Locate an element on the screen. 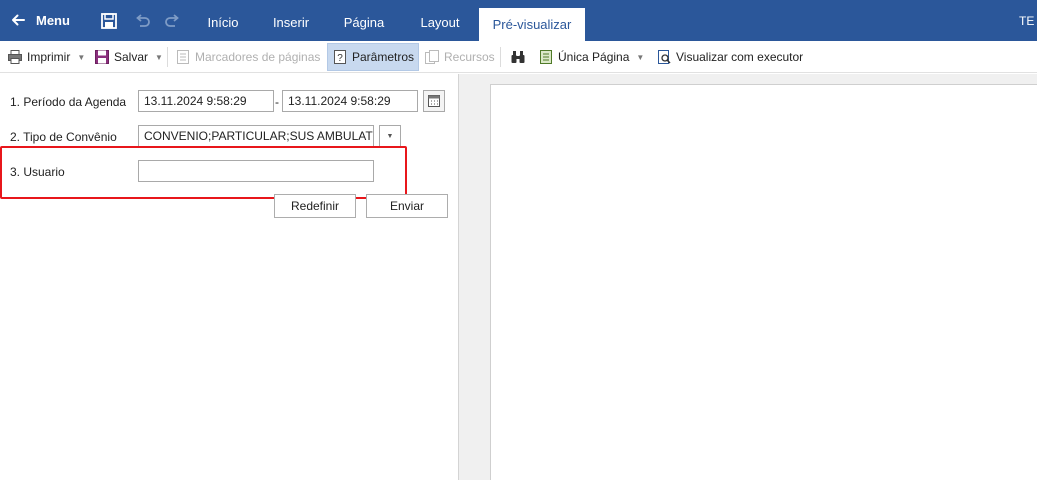 This screenshot has height=480, width=1037. redo-icon is located at coordinates (173, 21).